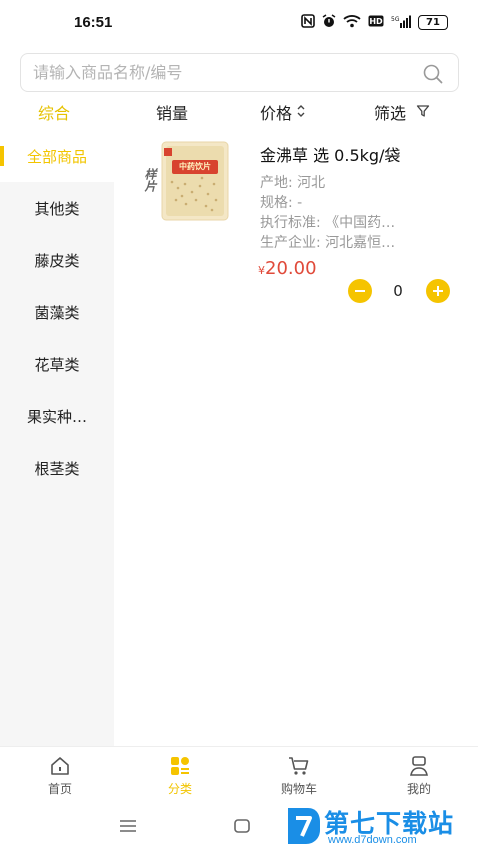 The height and width of the screenshot is (850, 478). I want to click on minus-icon, so click(360, 291).